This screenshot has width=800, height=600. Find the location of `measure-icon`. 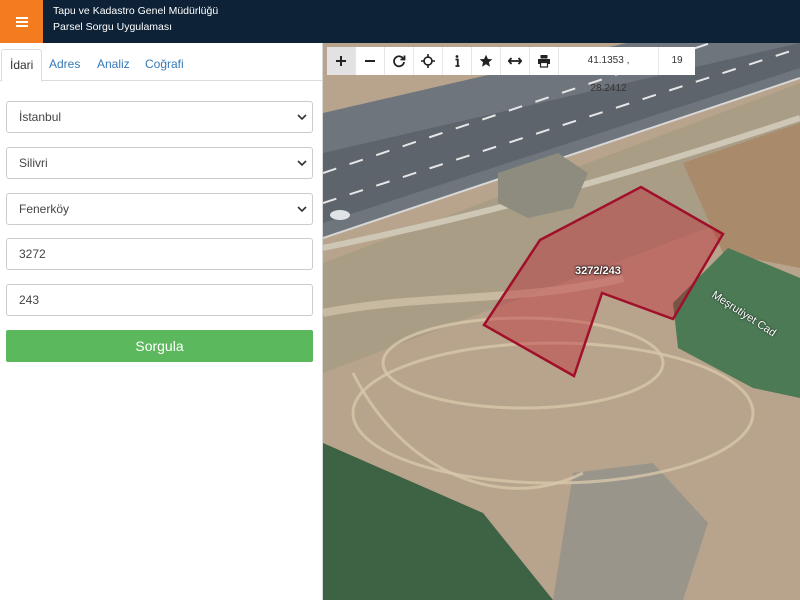

measure-icon is located at coordinates (515, 61).